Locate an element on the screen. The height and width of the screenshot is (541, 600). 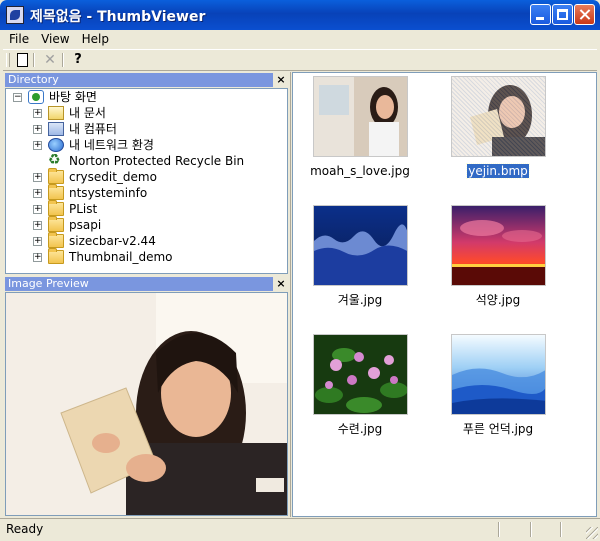
preview-close-icon: × is located at coordinates (281, 284).